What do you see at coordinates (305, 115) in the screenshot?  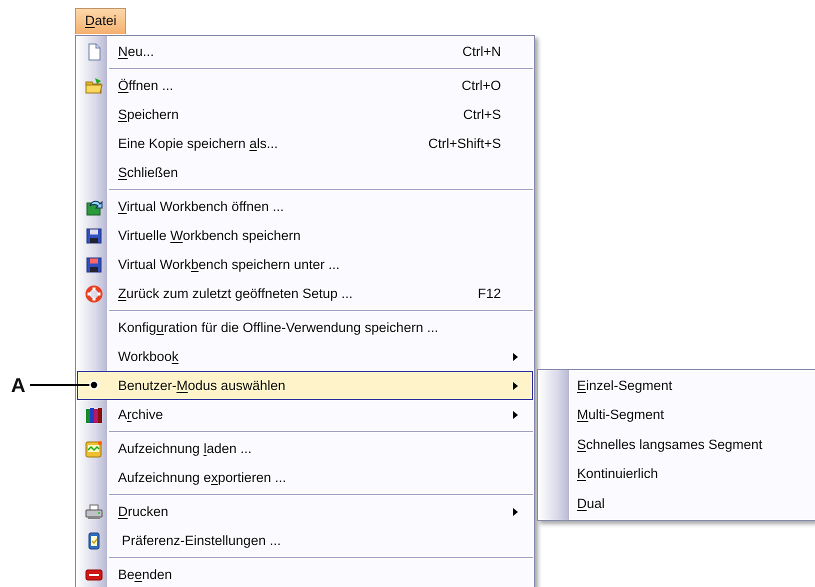 I see `menu-item: Speichern Ctrl+S` at bounding box center [305, 115].